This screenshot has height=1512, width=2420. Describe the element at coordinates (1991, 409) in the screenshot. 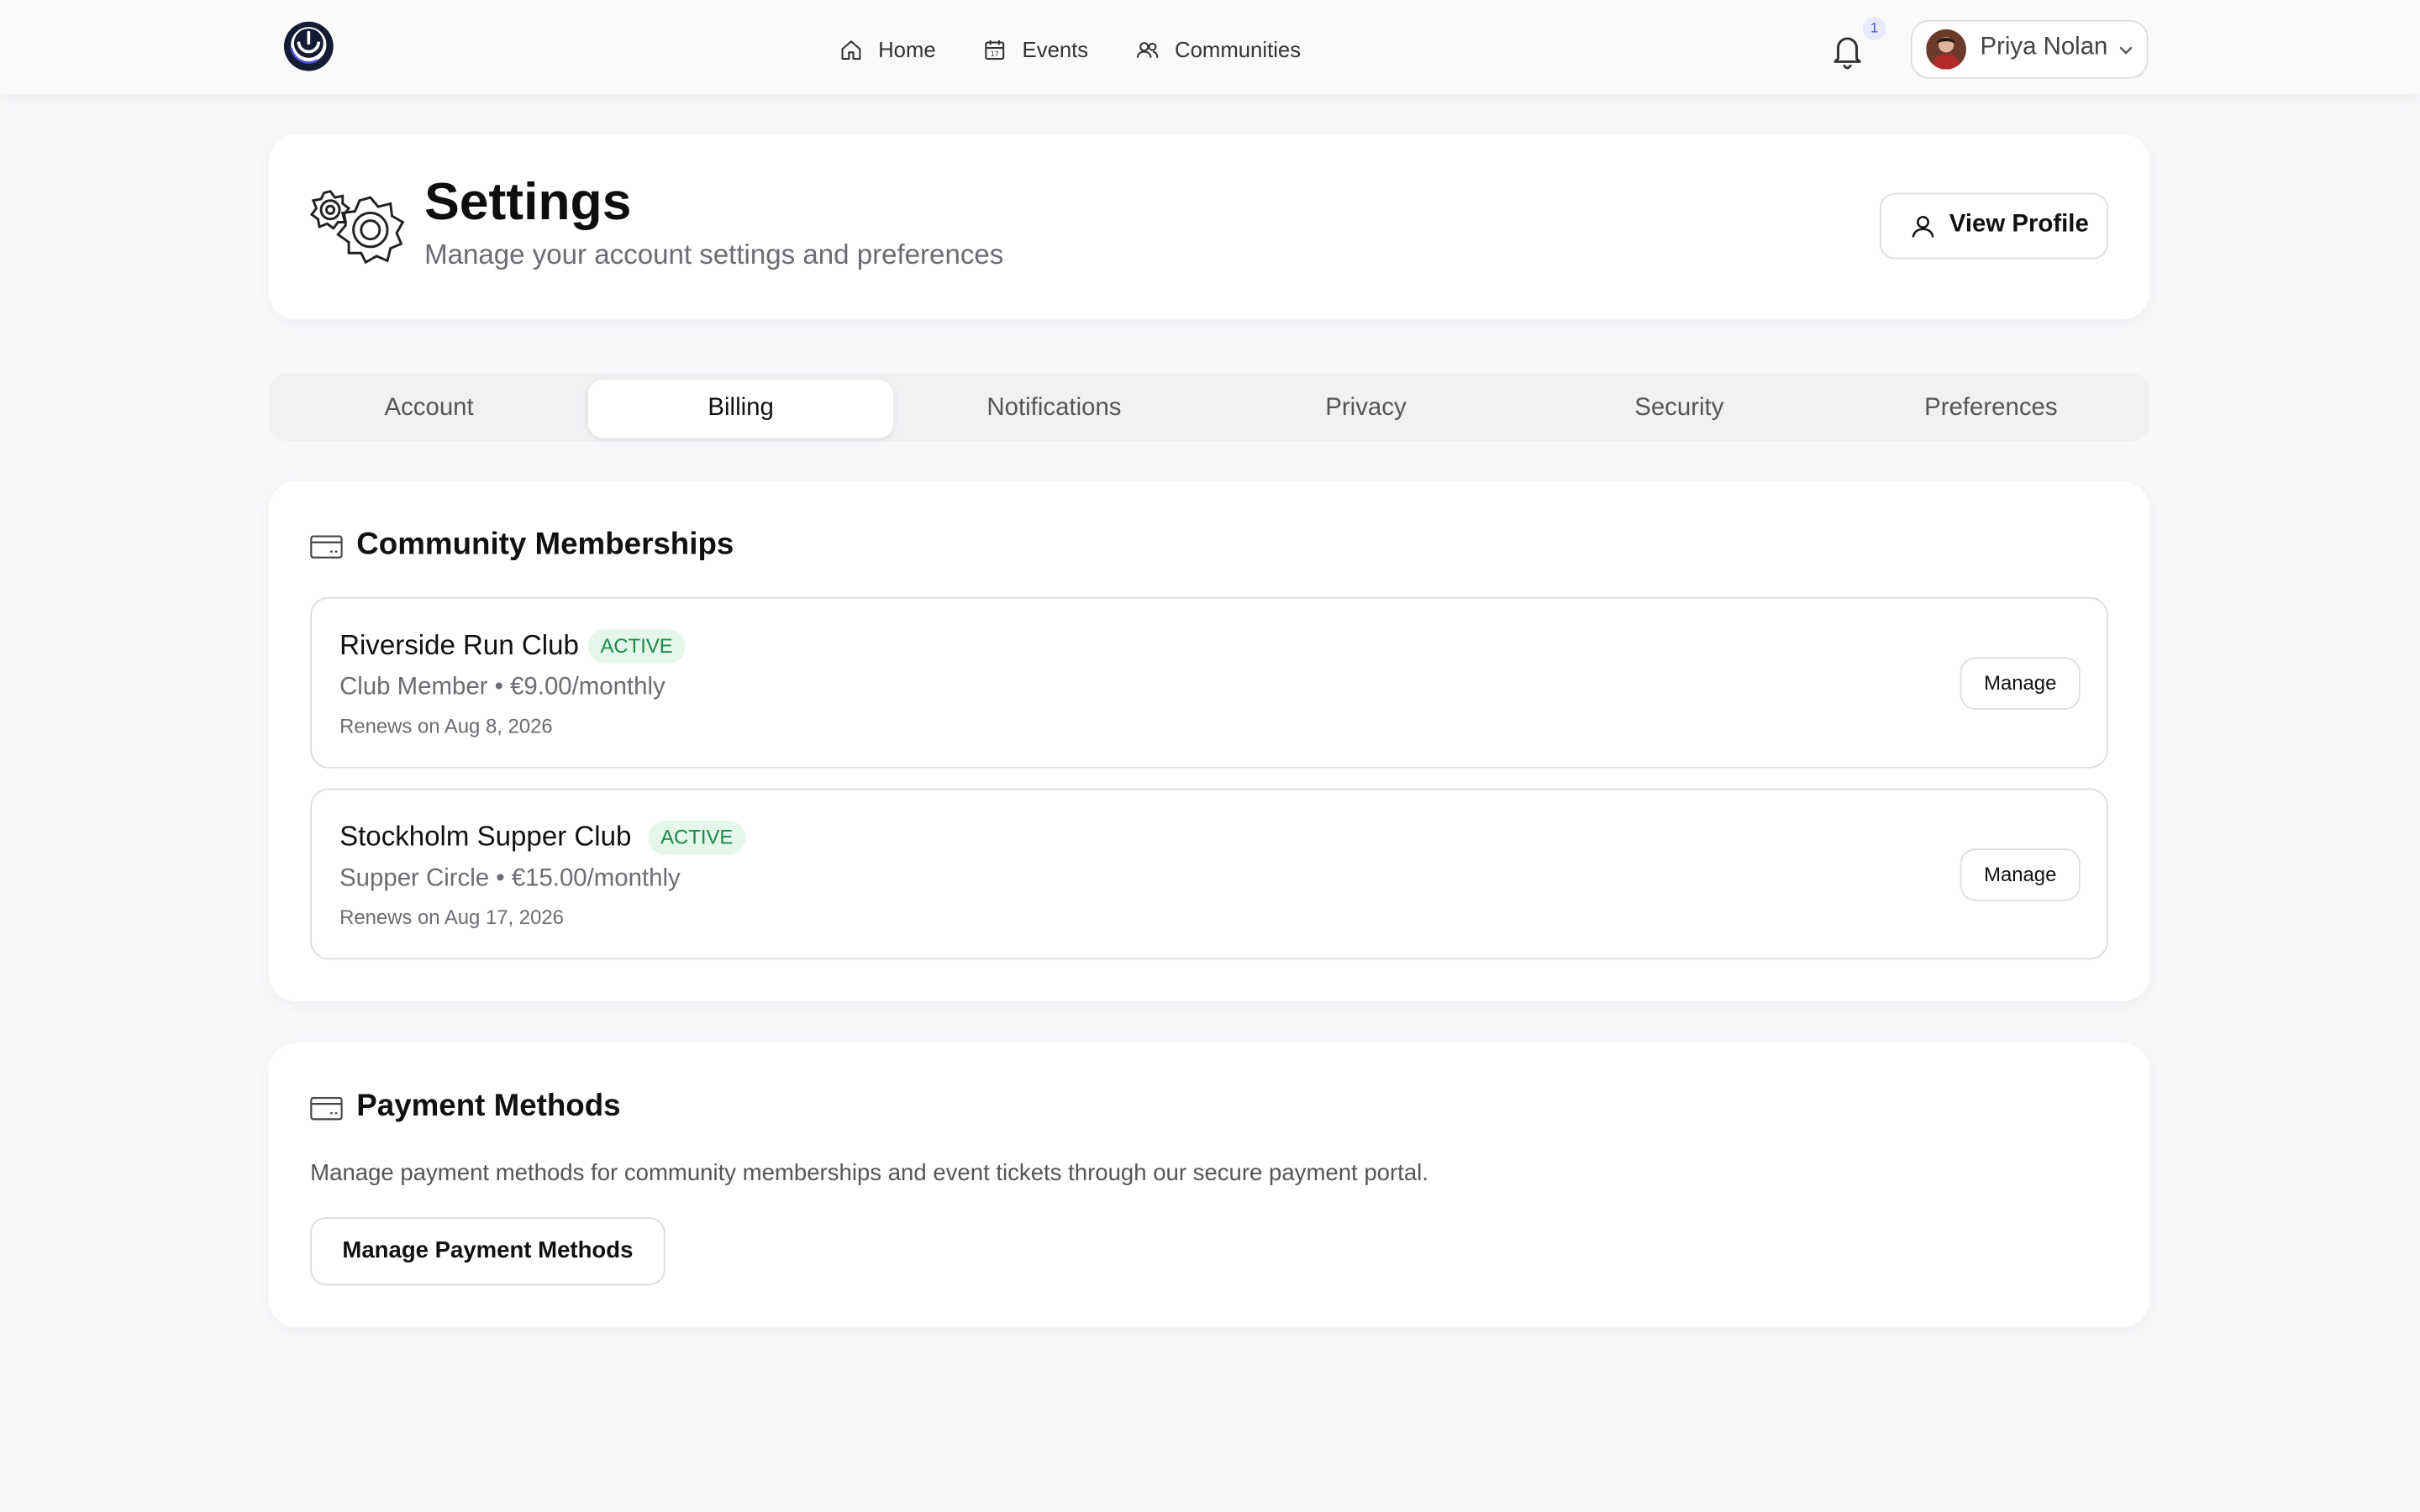

I see `tab-preferences: Preferences` at that location.